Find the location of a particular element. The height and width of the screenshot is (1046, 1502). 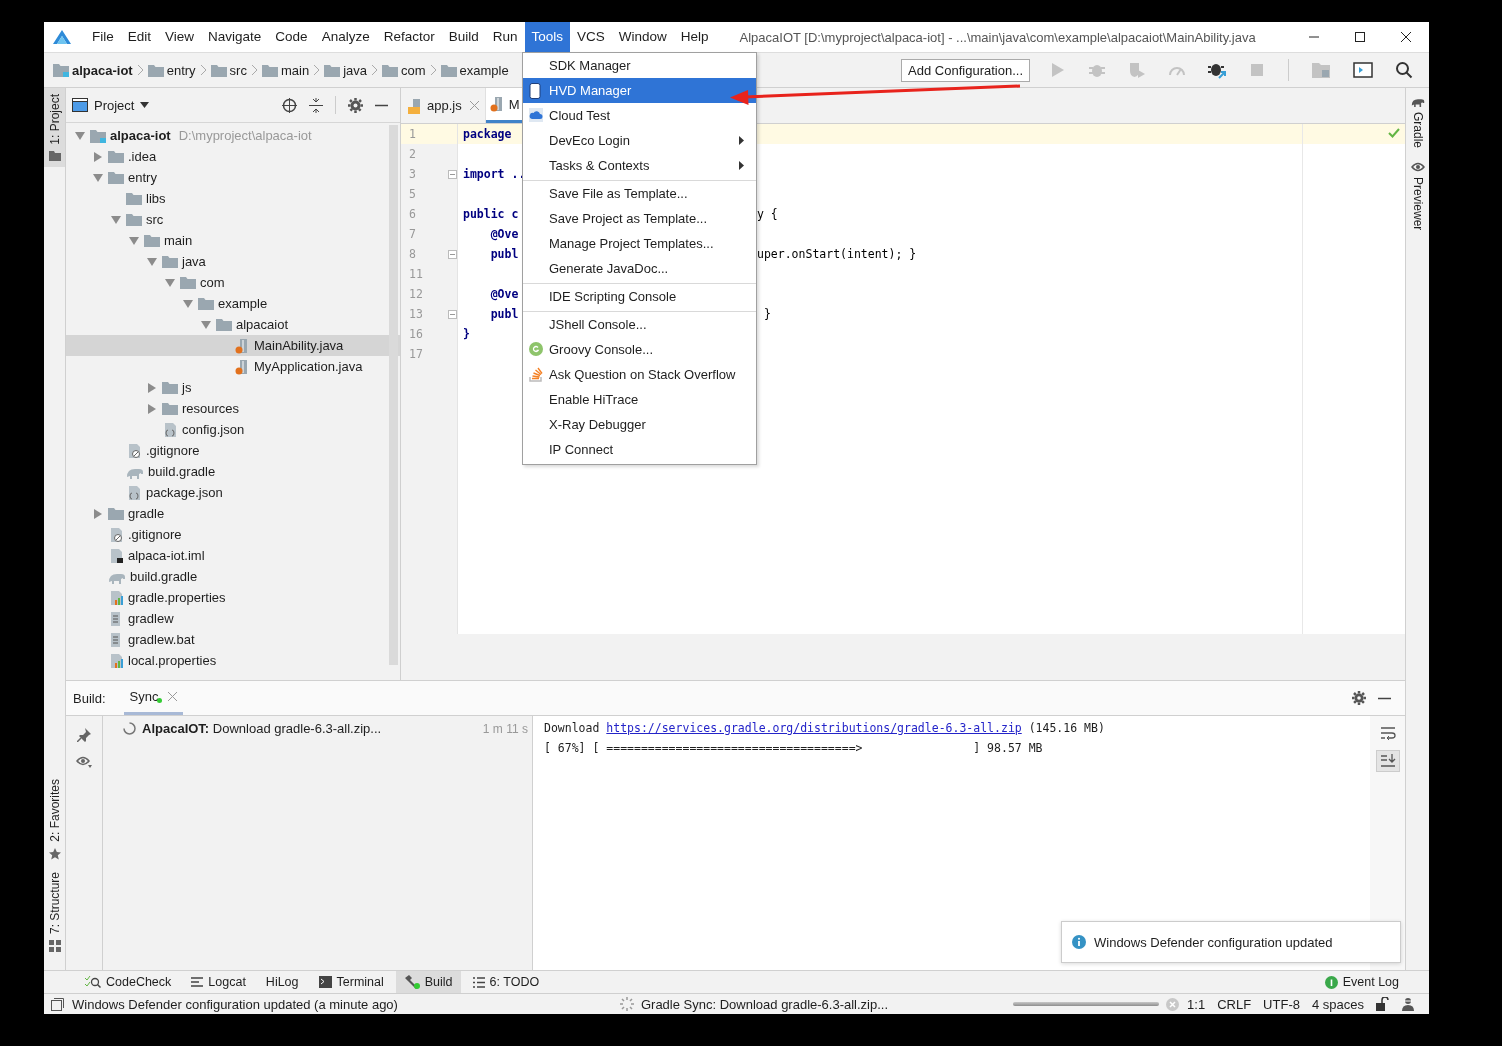

tree-item: com is located at coordinates (212, 282).